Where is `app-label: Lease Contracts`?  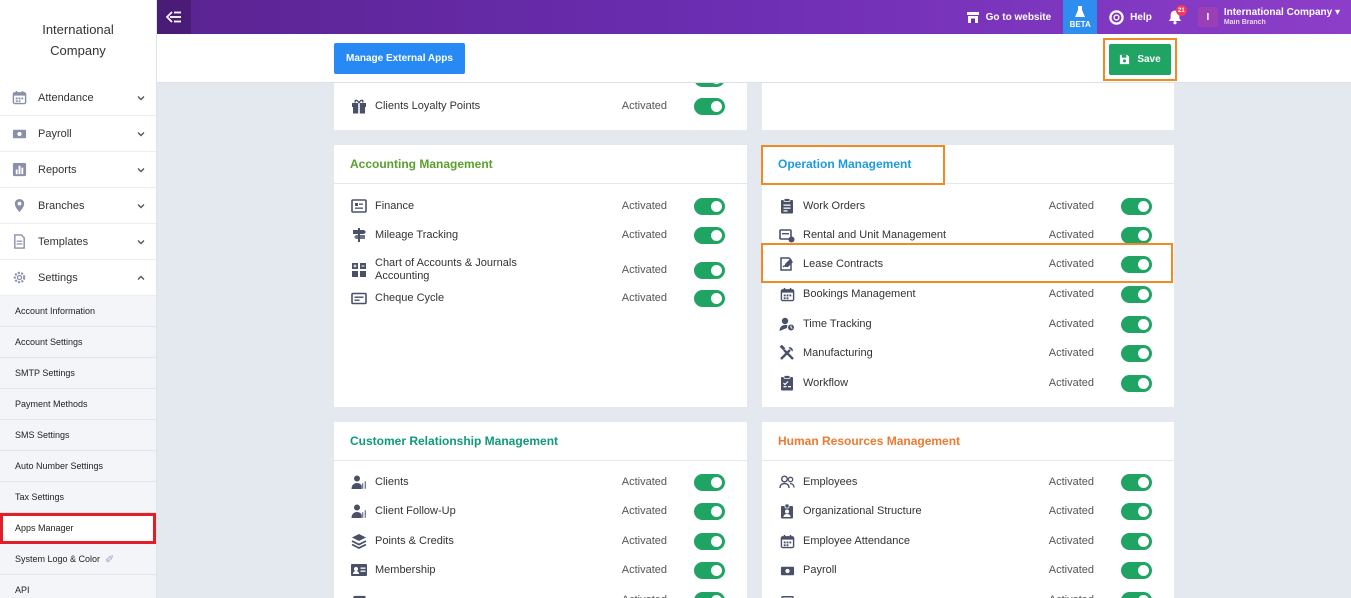
app-label: Lease Contracts is located at coordinates (843, 263).